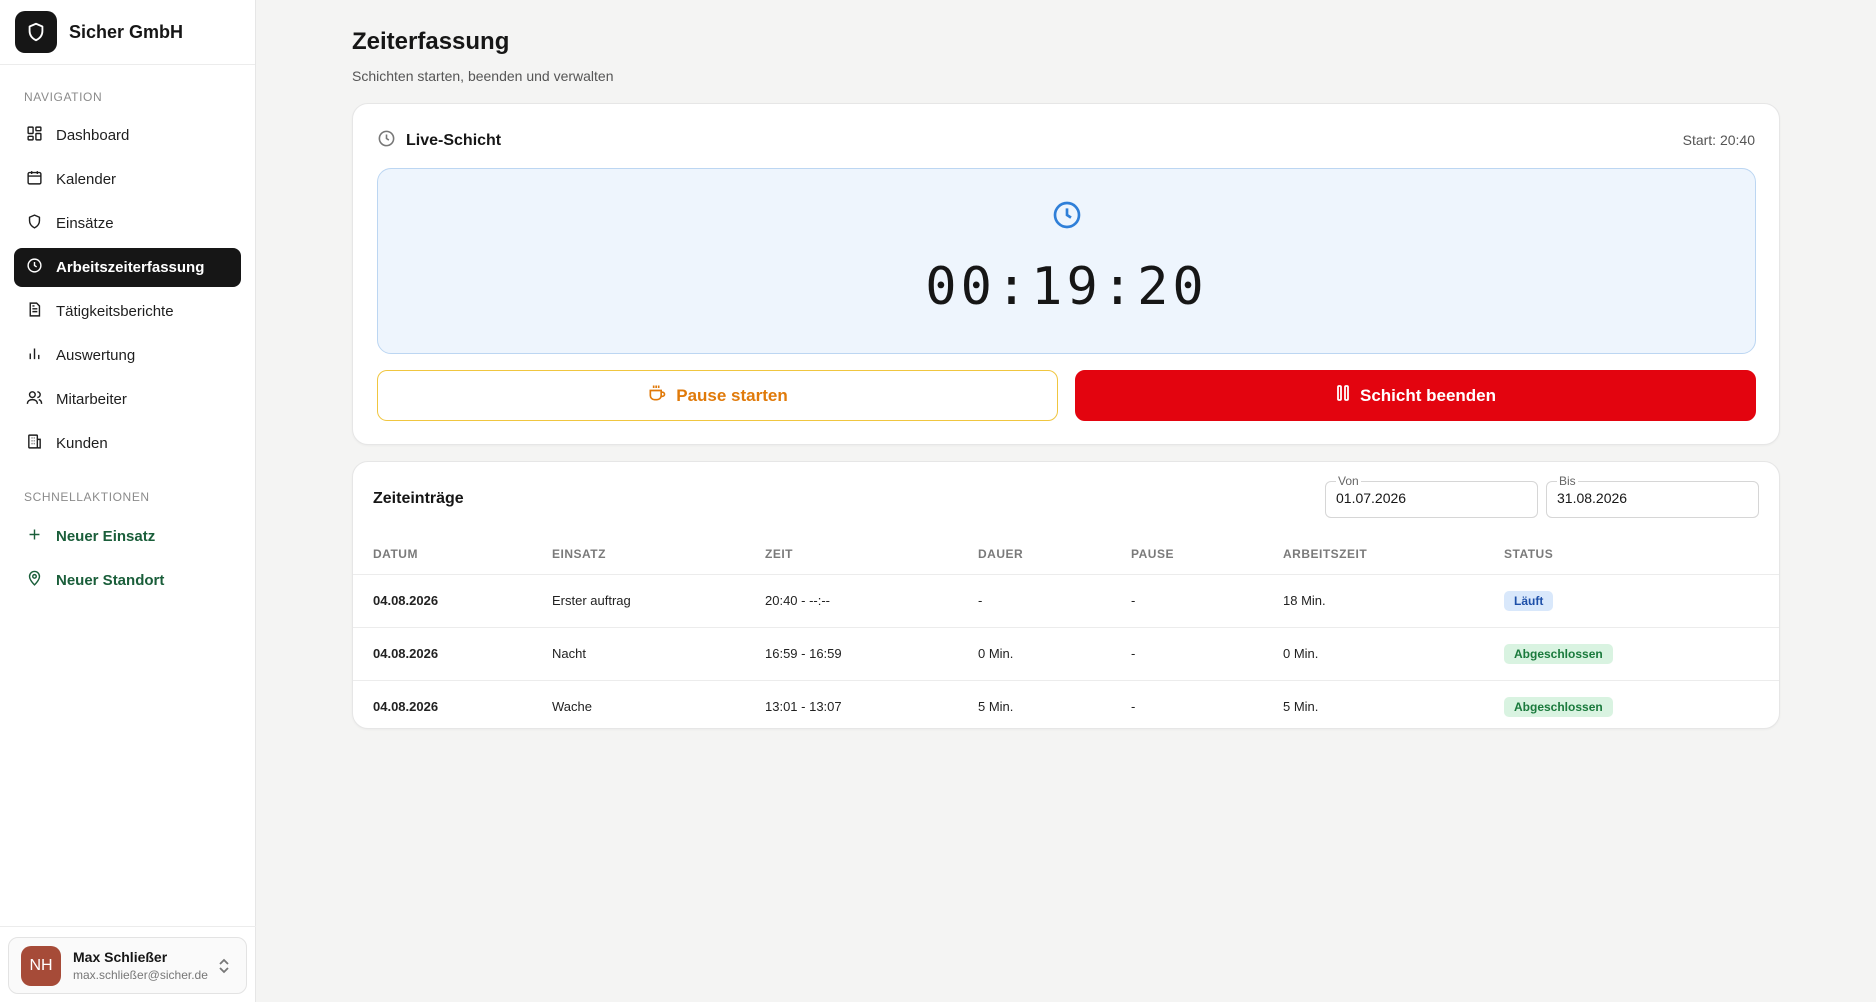  I want to click on date-to-field: Bis, so click(1652, 496).